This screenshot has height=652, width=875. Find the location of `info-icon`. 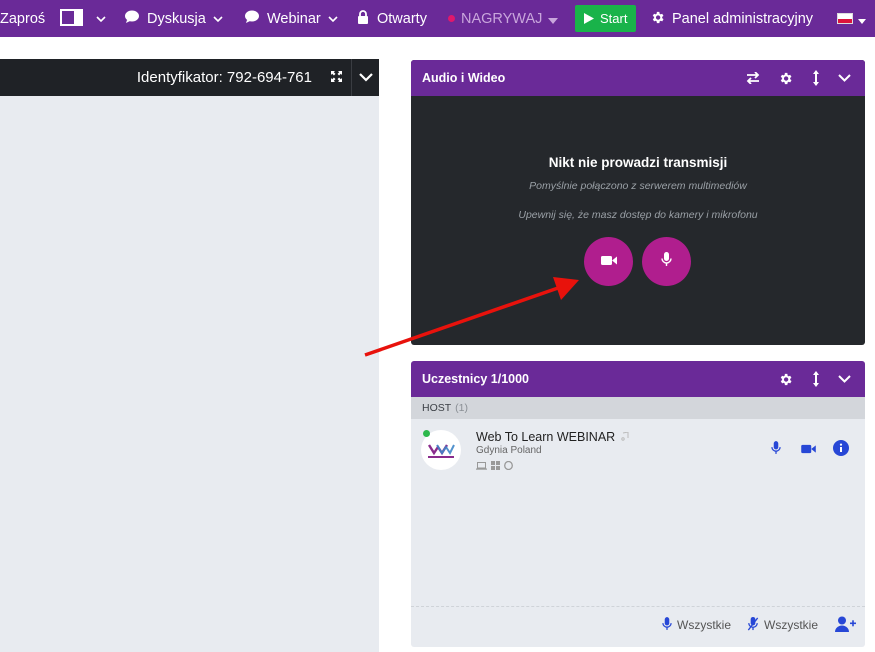

info-icon is located at coordinates (841, 450).